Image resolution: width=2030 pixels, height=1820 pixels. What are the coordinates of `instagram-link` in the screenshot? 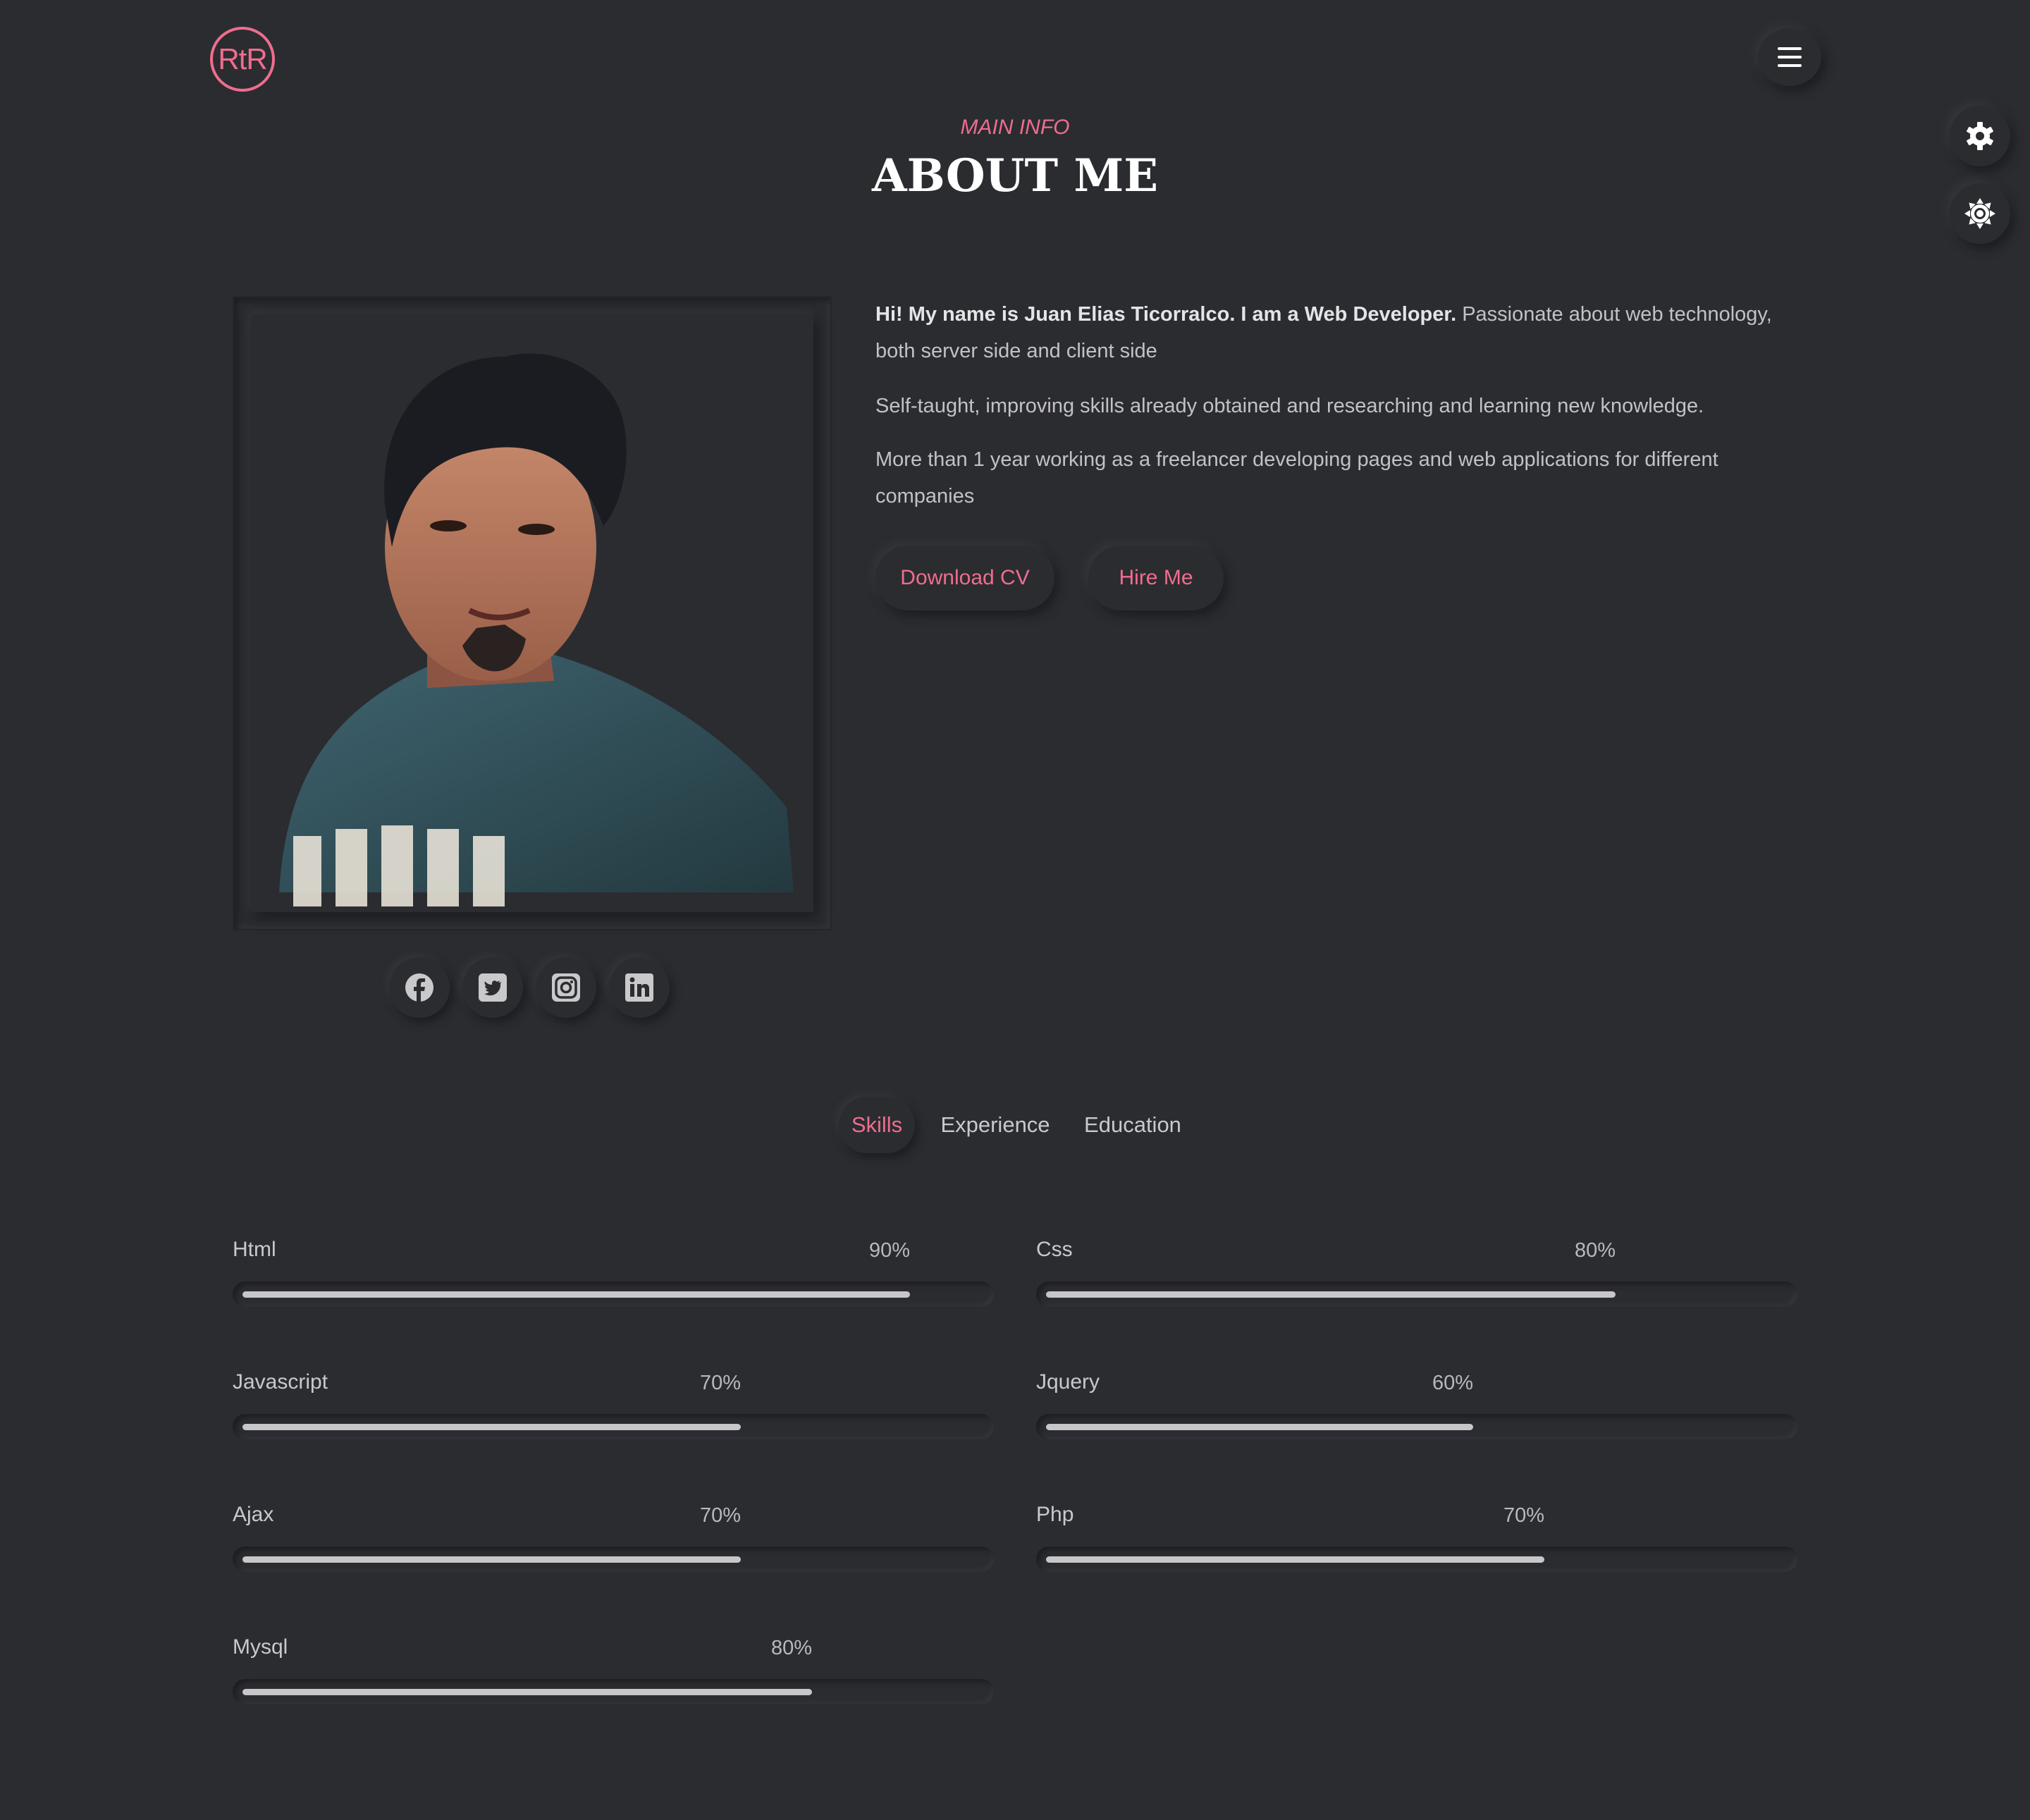 It's located at (566, 987).